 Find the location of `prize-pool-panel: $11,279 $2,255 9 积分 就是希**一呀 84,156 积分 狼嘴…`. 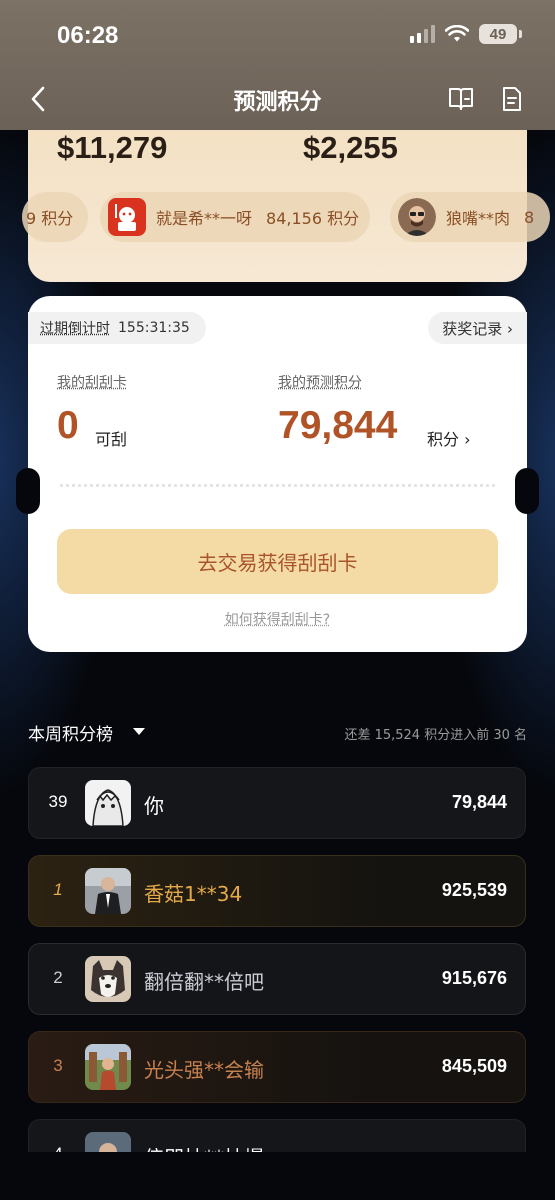

prize-pool-panel: $11,279 $2,255 9 积分 就是希**一呀 84,156 积分 狼嘴… is located at coordinates (277, 206).